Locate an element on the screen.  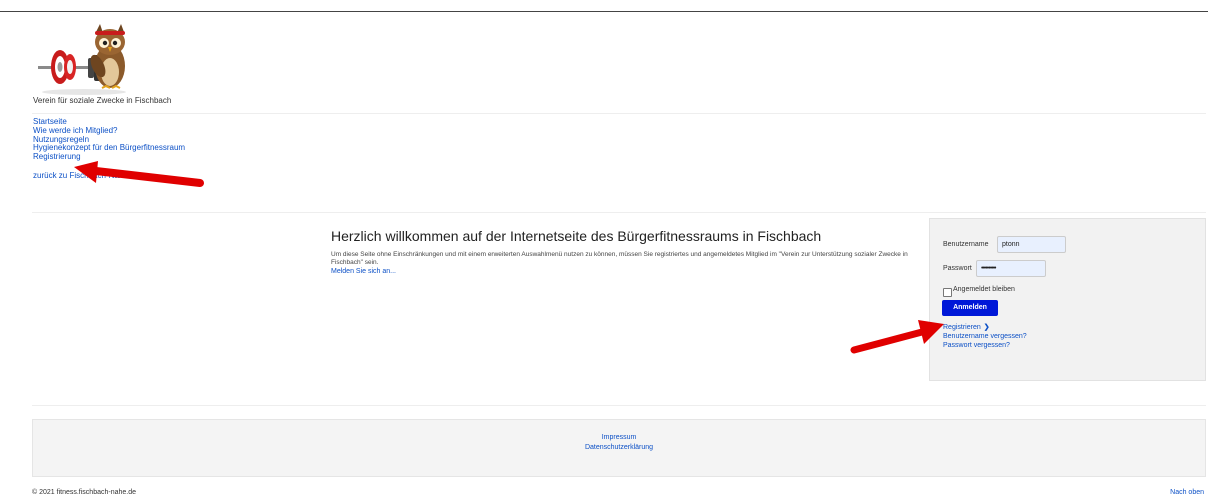
forgot-username-link: Benutzername vergessen? is located at coordinates (985, 336).